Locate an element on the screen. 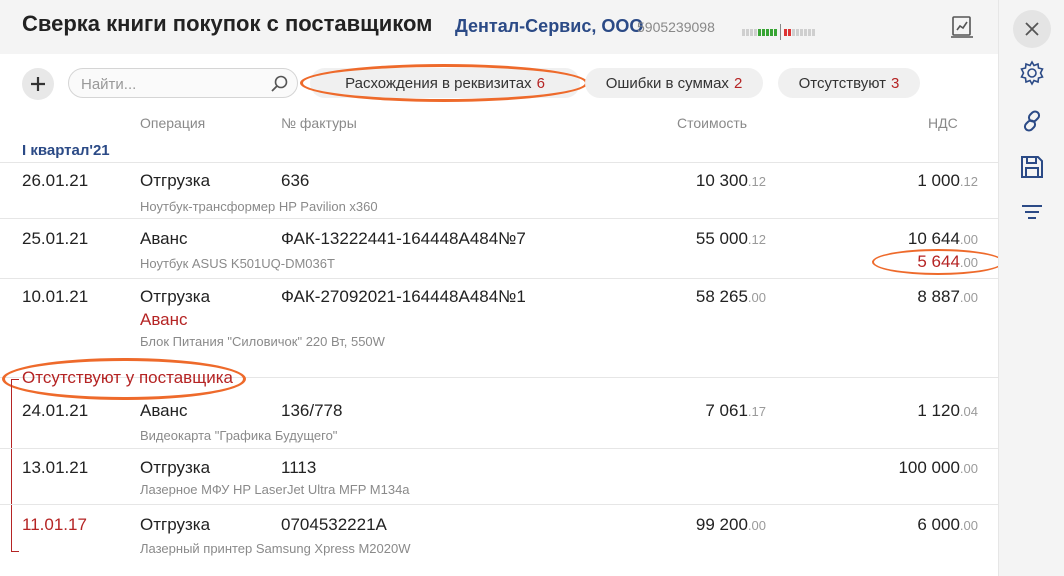 The height and width of the screenshot is (576, 1064). vat-integer: 10 644 is located at coordinates (933, 238).